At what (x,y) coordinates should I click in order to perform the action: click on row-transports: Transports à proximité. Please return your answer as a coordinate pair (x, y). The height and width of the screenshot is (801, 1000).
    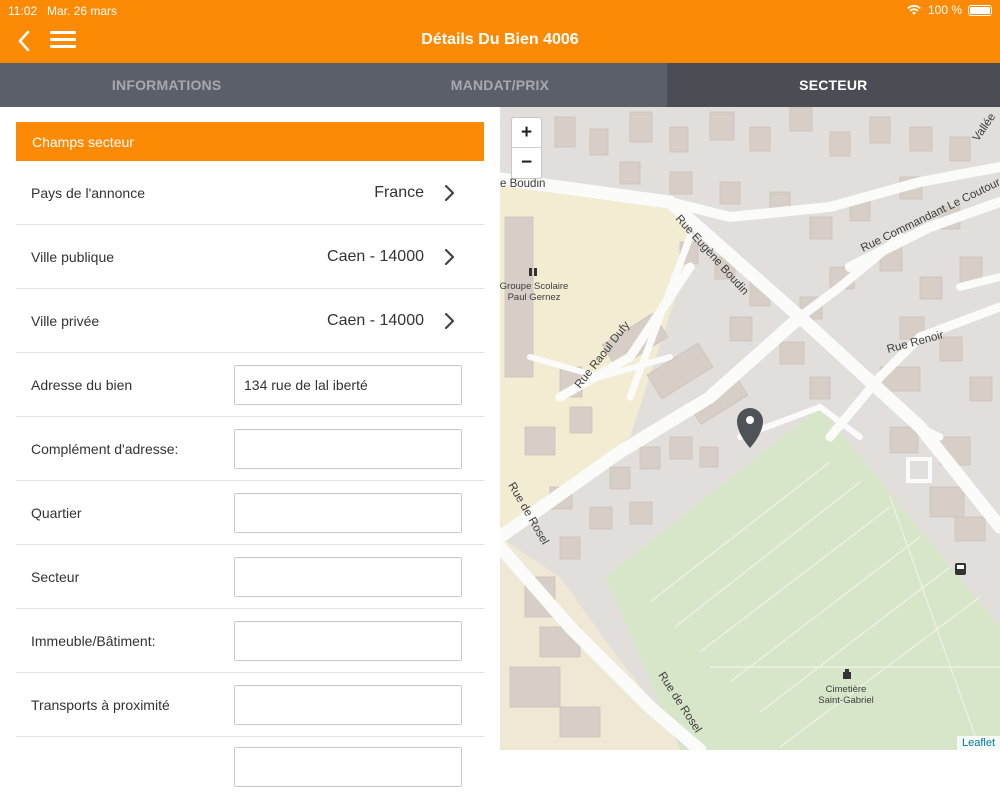
    Looking at the image, I should click on (250, 705).